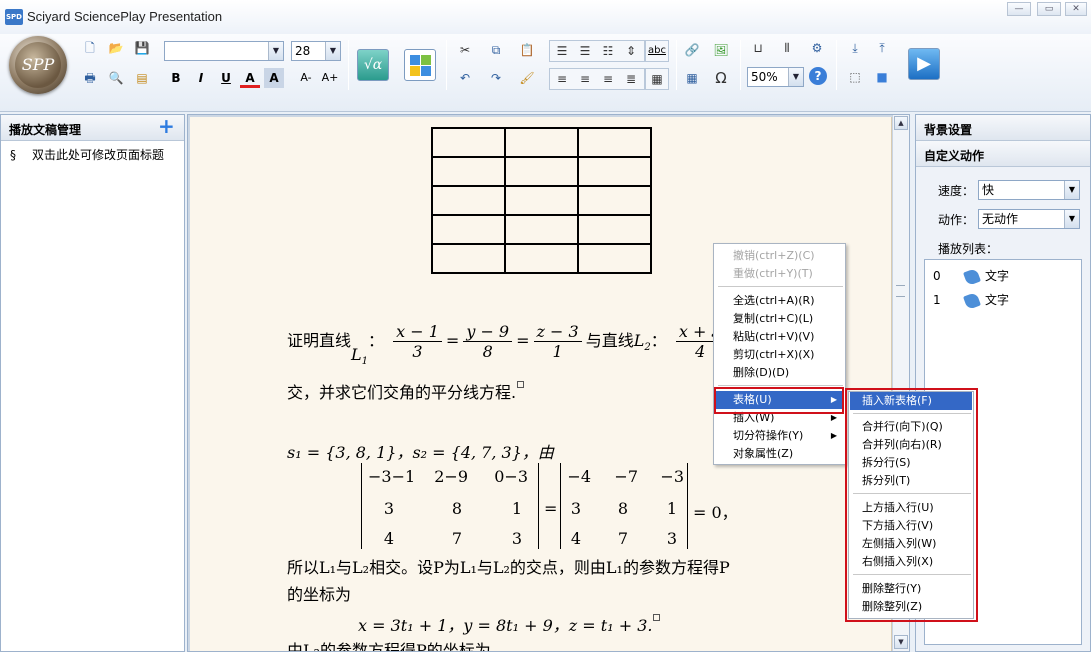 This screenshot has height=652, width=1091. I want to click on det-cell: 3, so click(671, 538).